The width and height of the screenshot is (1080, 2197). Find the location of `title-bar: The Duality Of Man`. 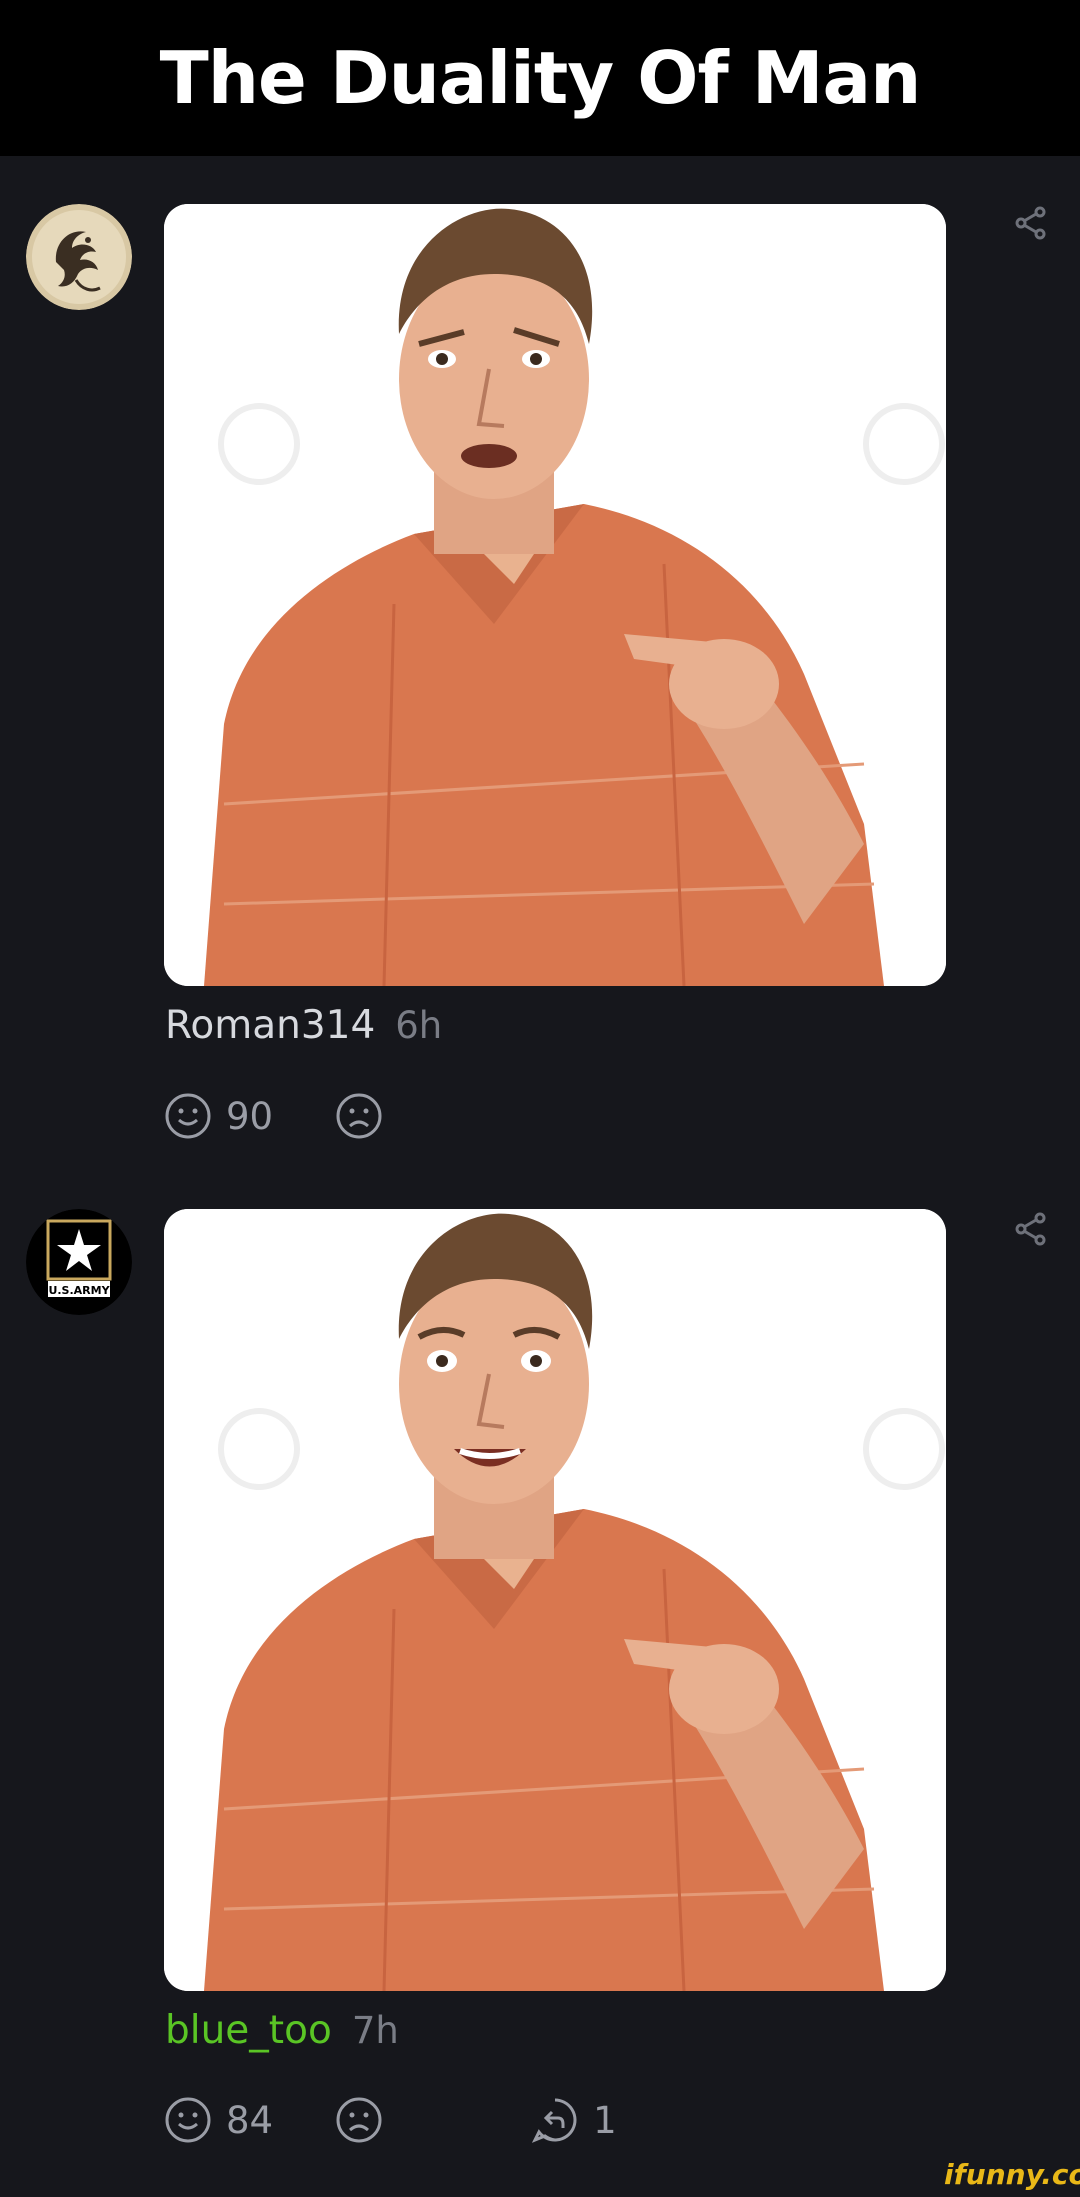

title-bar: The Duality Of Man is located at coordinates (540, 78).